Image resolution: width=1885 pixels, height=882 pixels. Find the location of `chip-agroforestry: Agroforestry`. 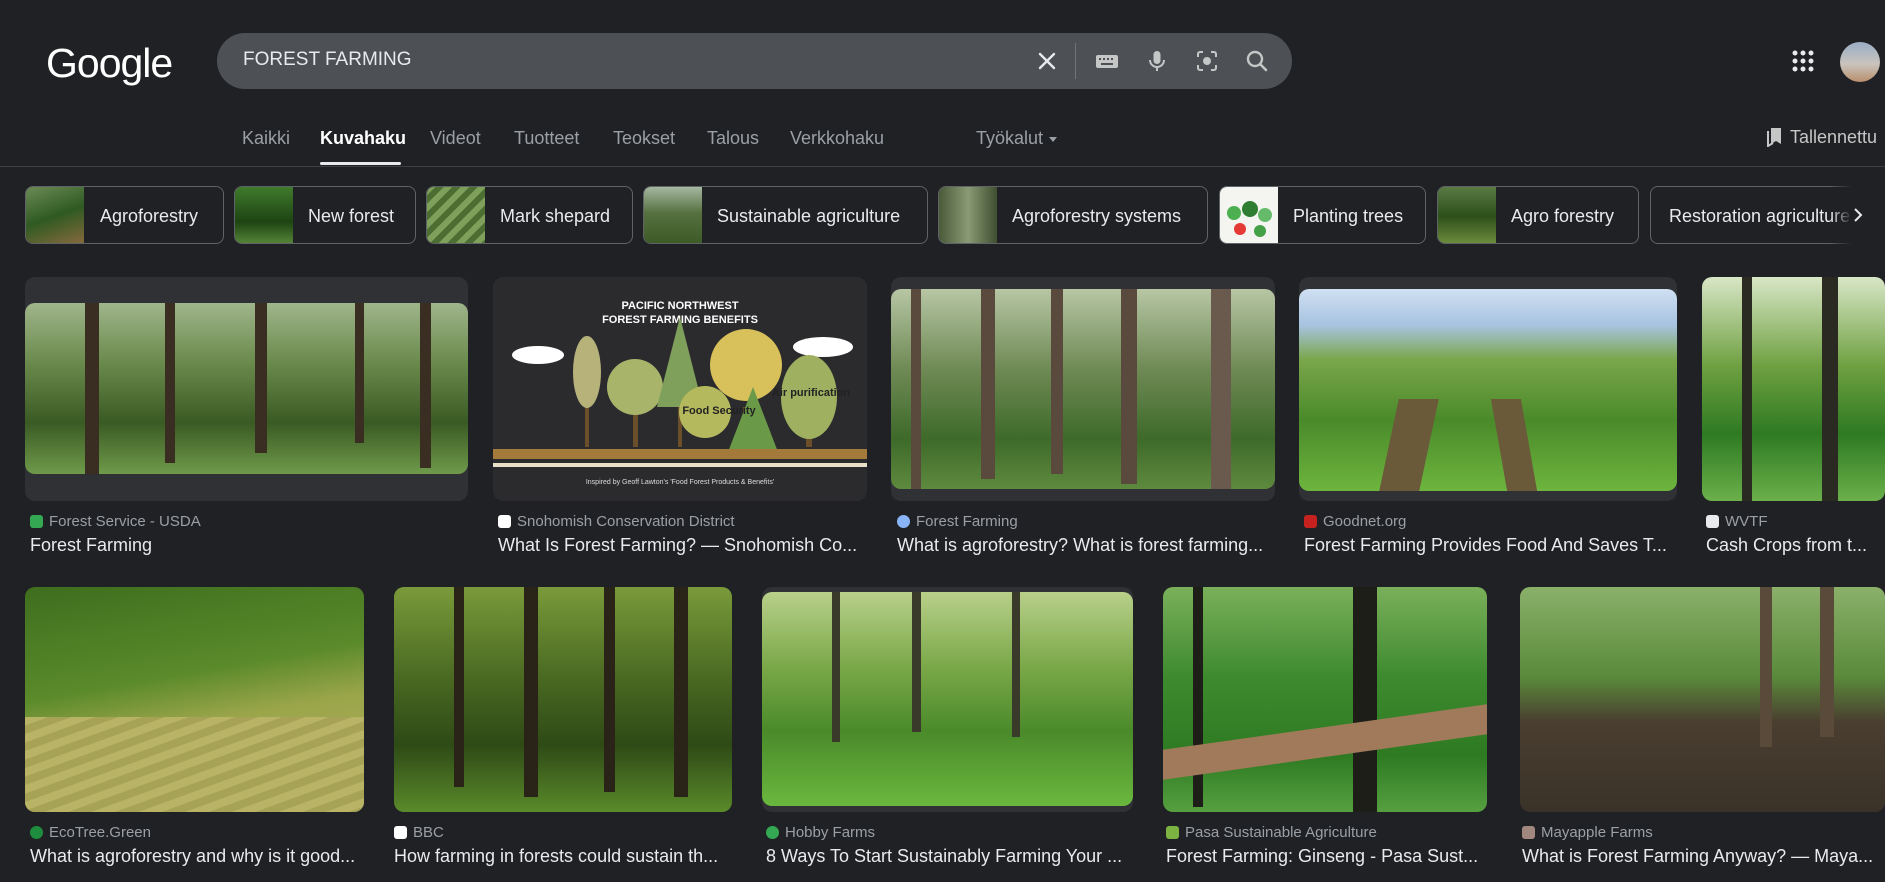

chip-agroforestry: Agroforestry is located at coordinates (124, 215).